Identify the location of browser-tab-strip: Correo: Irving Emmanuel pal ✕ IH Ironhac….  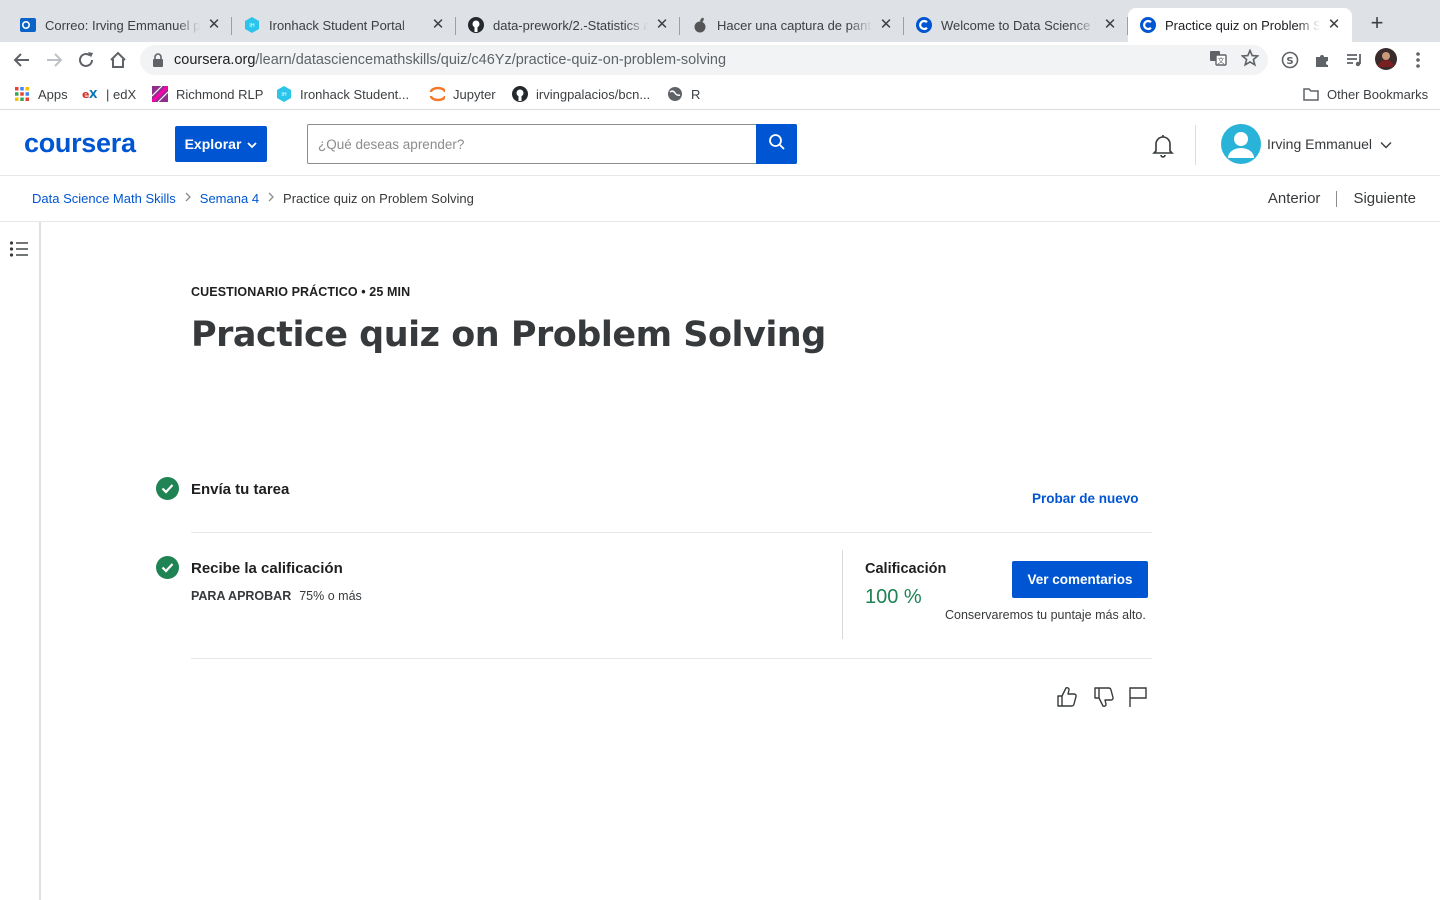
(720, 21).